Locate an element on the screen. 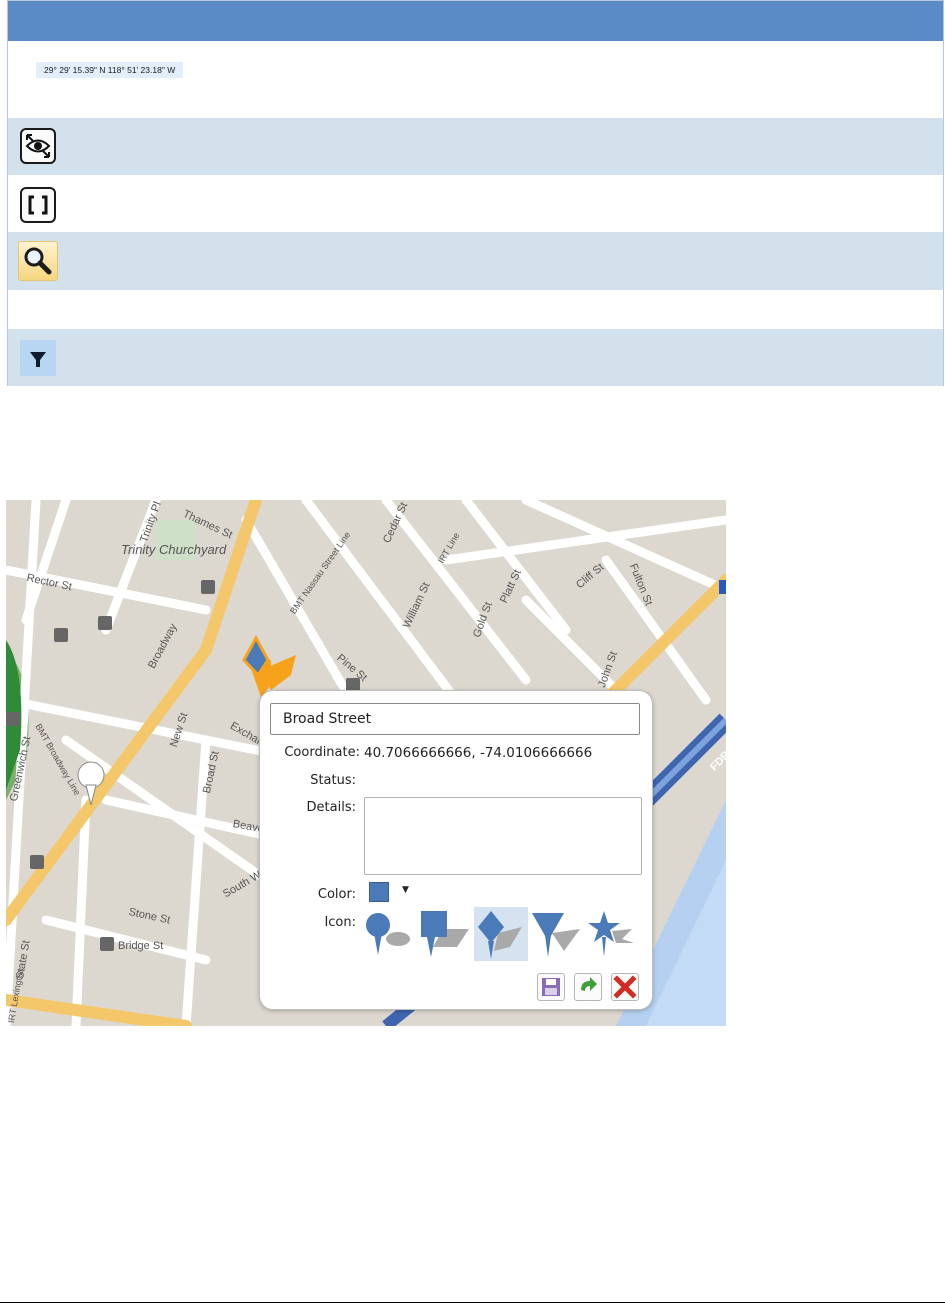  delete-icon is located at coordinates (625, 987).